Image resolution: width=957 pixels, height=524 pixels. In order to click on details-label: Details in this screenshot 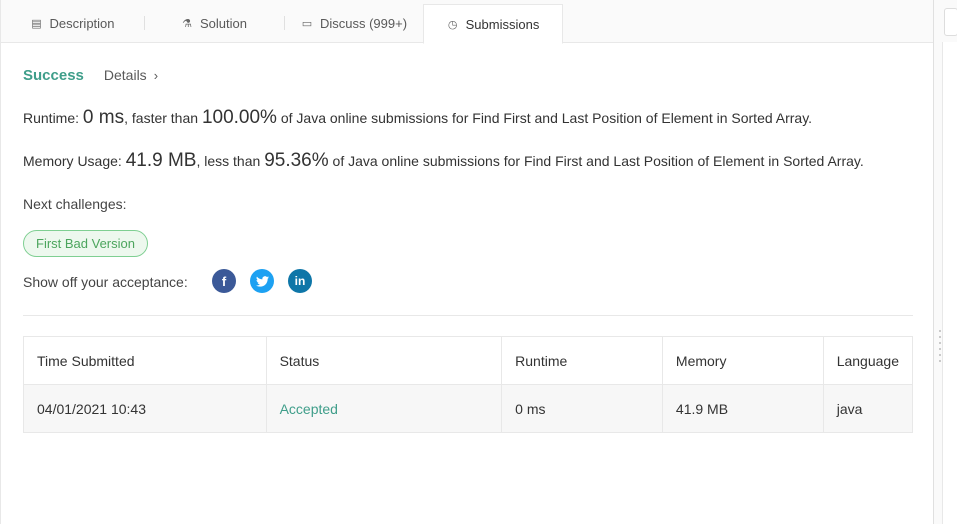, I will do `click(125, 75)`.